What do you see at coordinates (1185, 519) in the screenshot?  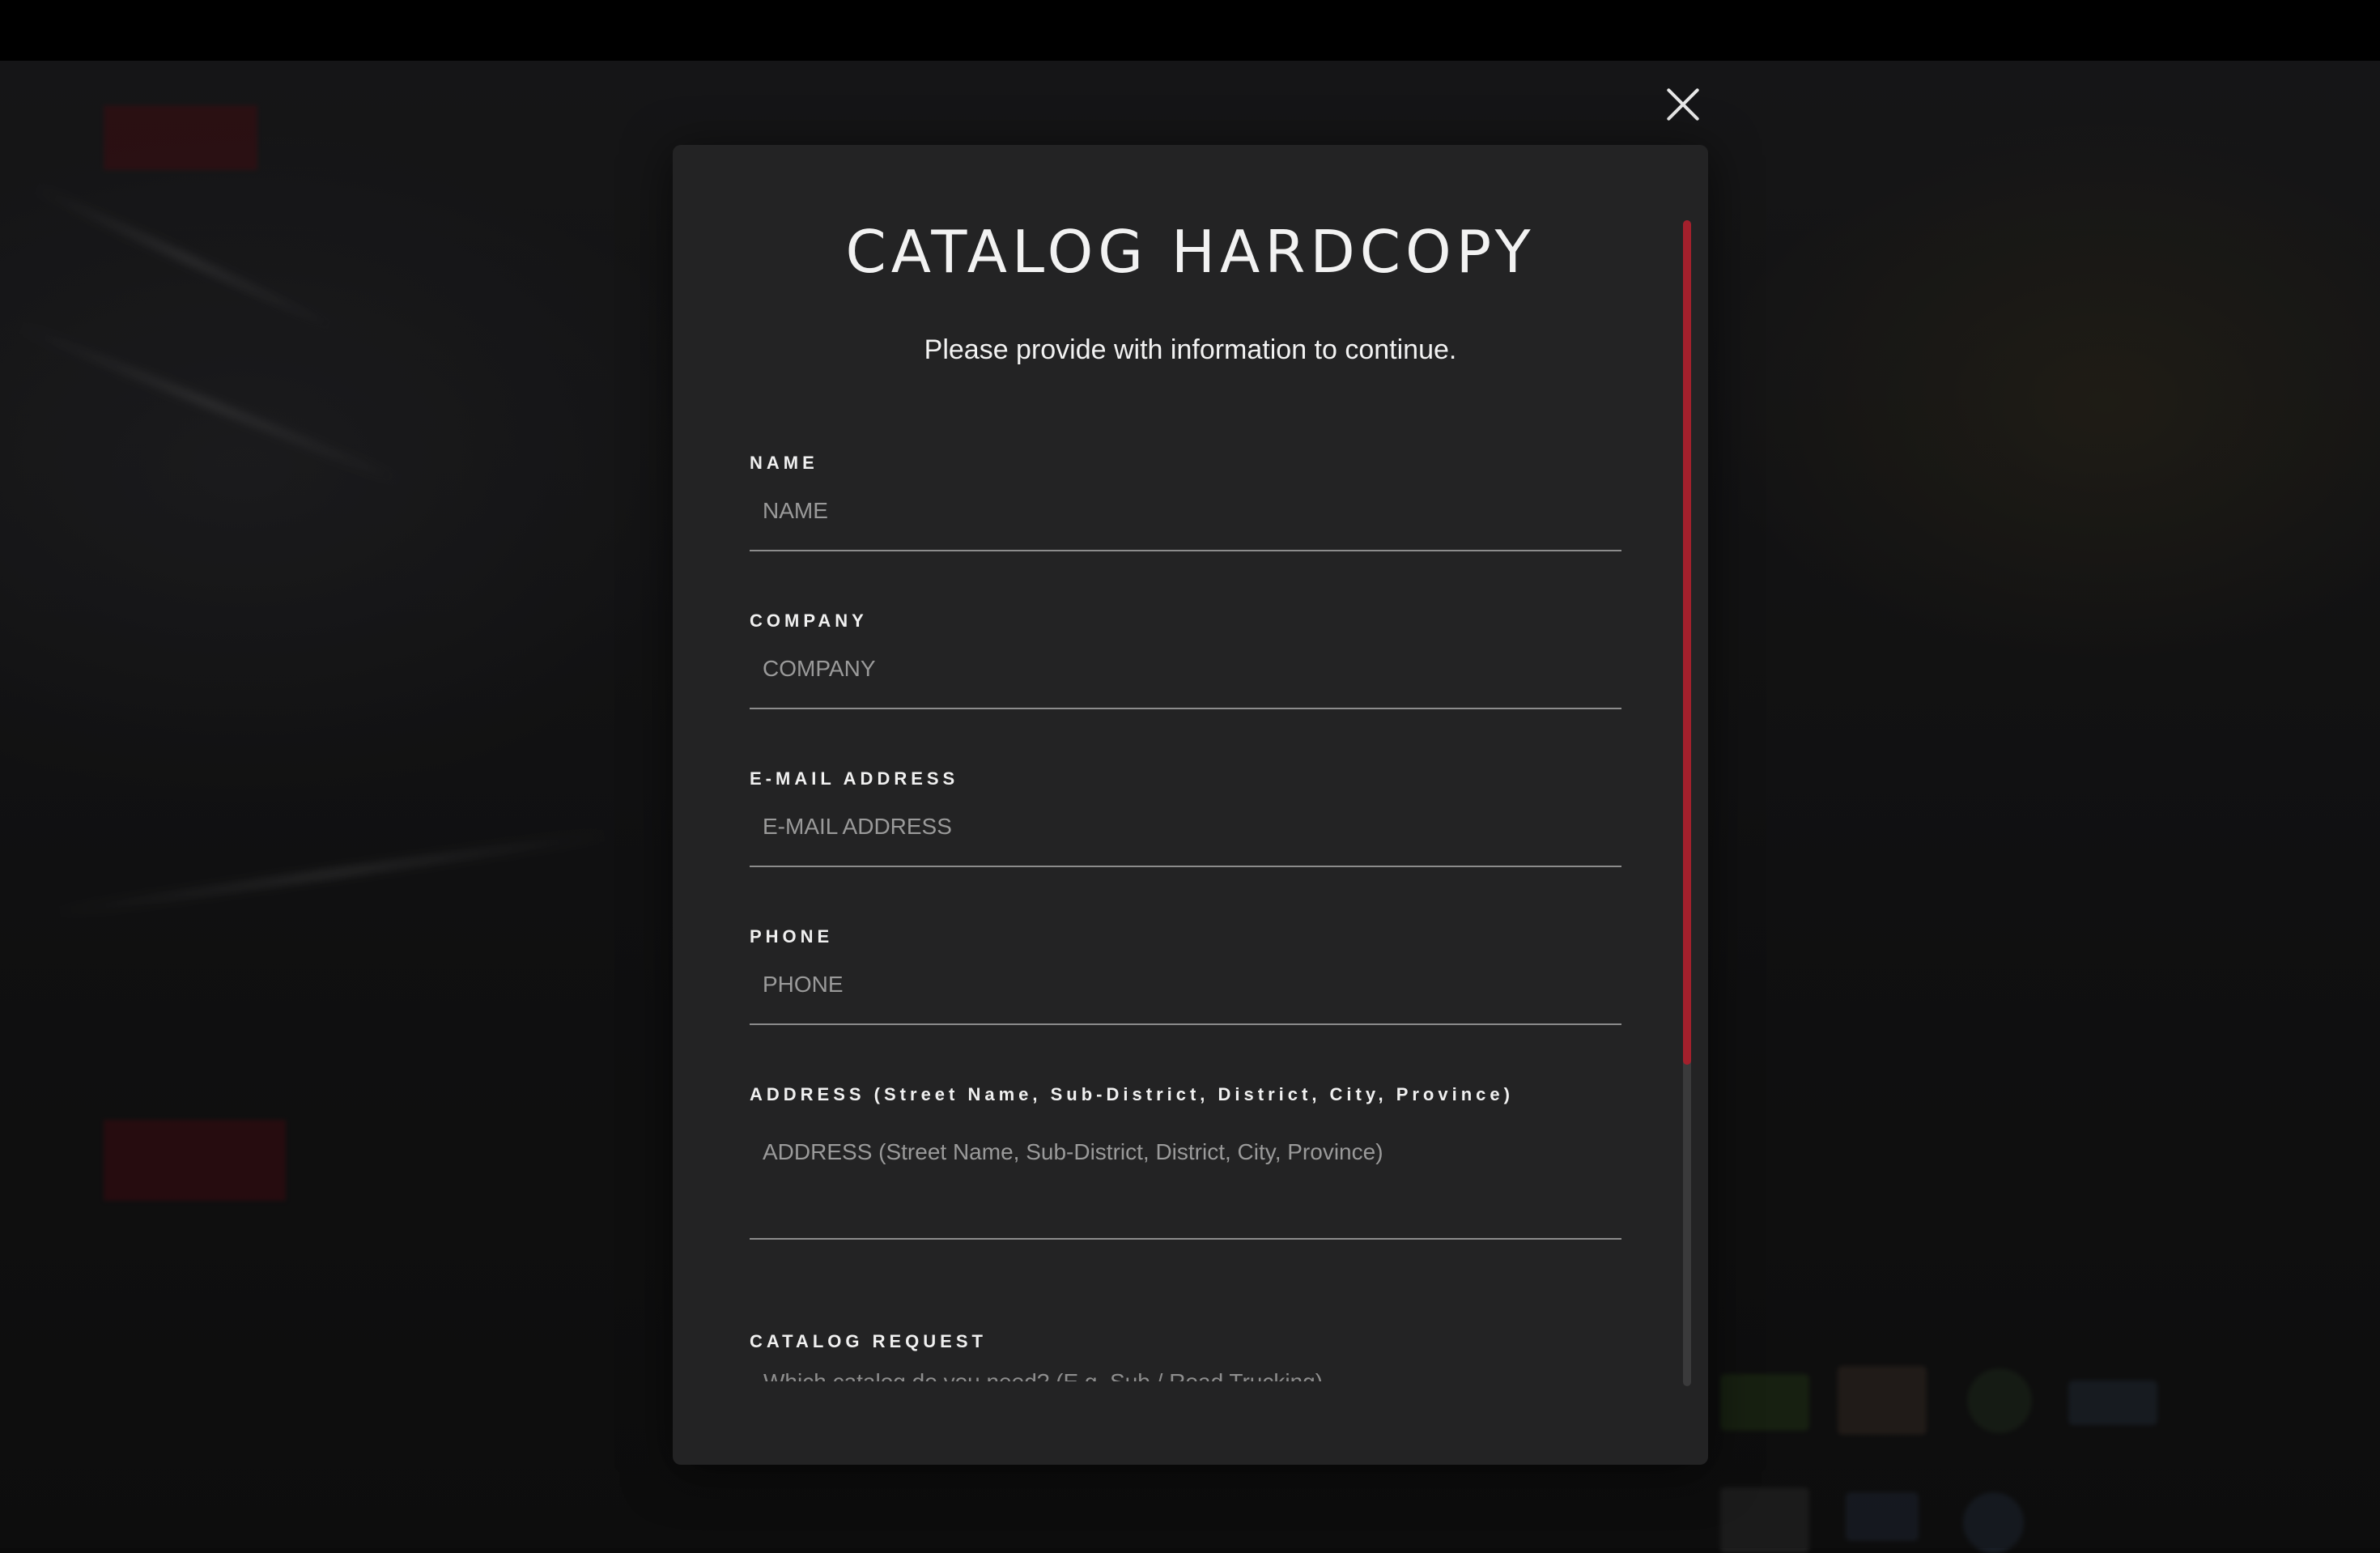 I see `name-input` at bounding box center [1185, 519].